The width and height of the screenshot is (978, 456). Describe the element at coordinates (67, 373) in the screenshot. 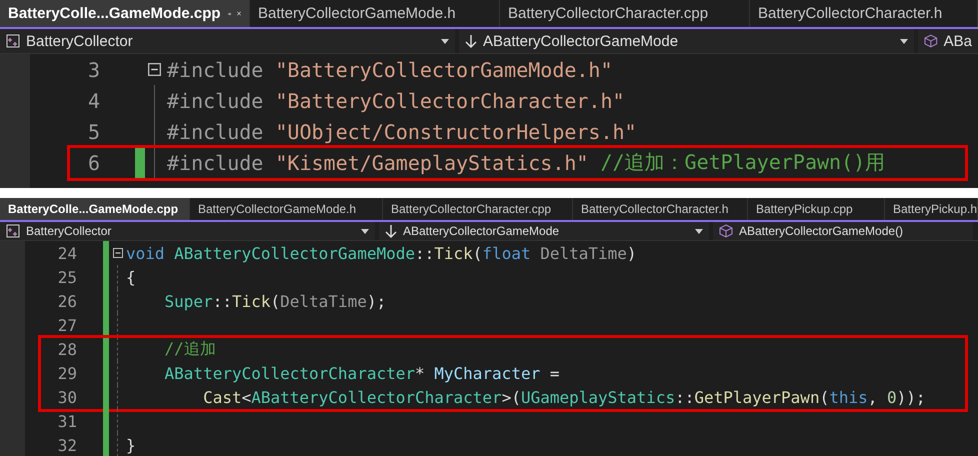

I see `line-number: 29` at that location.